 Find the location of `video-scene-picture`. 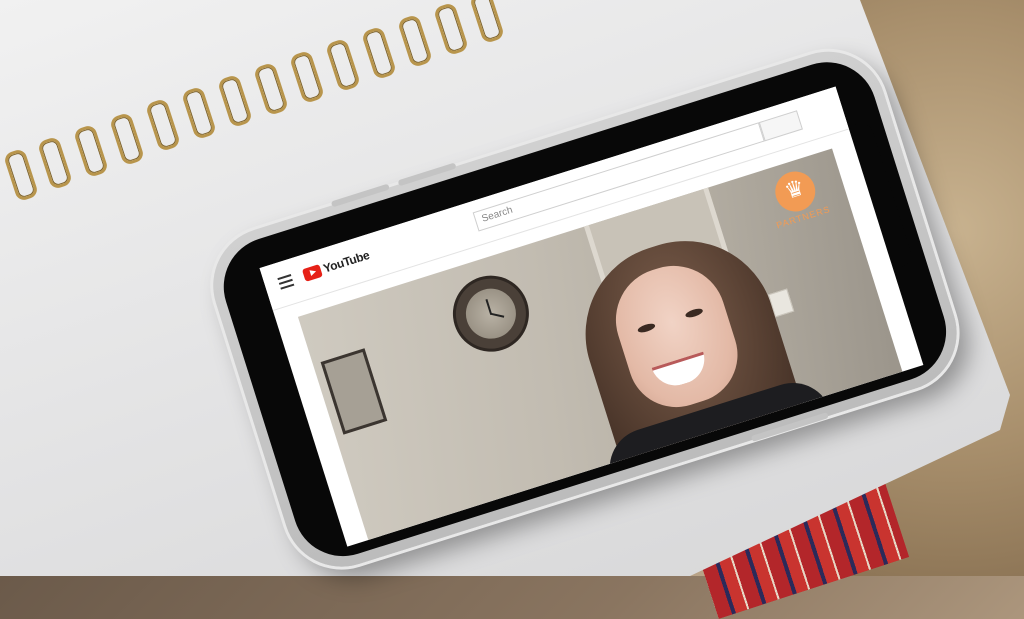

video-scene-picture is located at coordinates (354, 391).